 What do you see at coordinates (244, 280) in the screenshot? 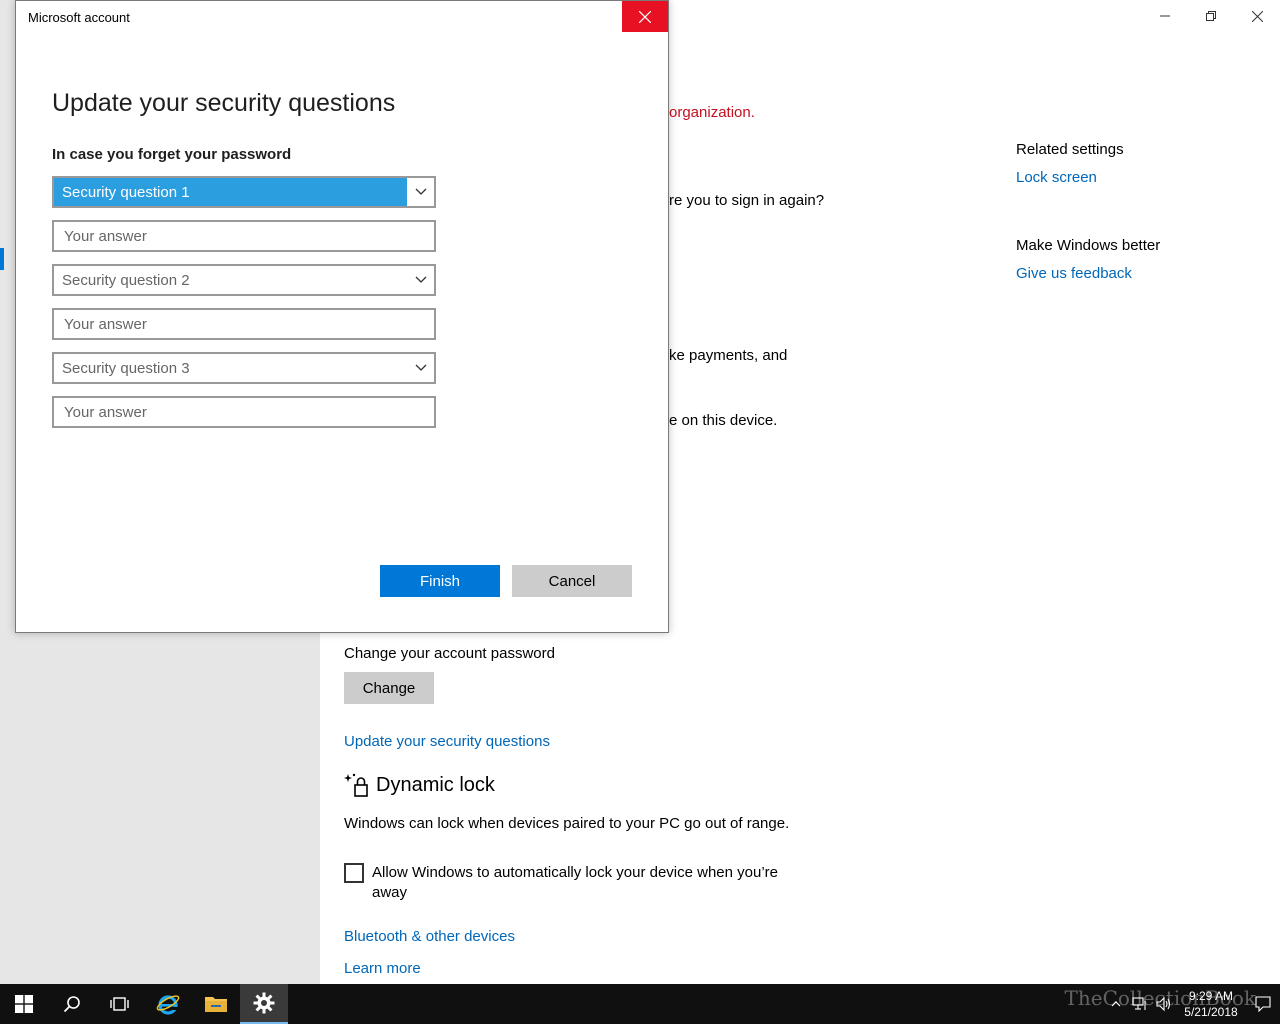
I see `security-question-2-select: Security question 2` at bounding box center [244, 280].